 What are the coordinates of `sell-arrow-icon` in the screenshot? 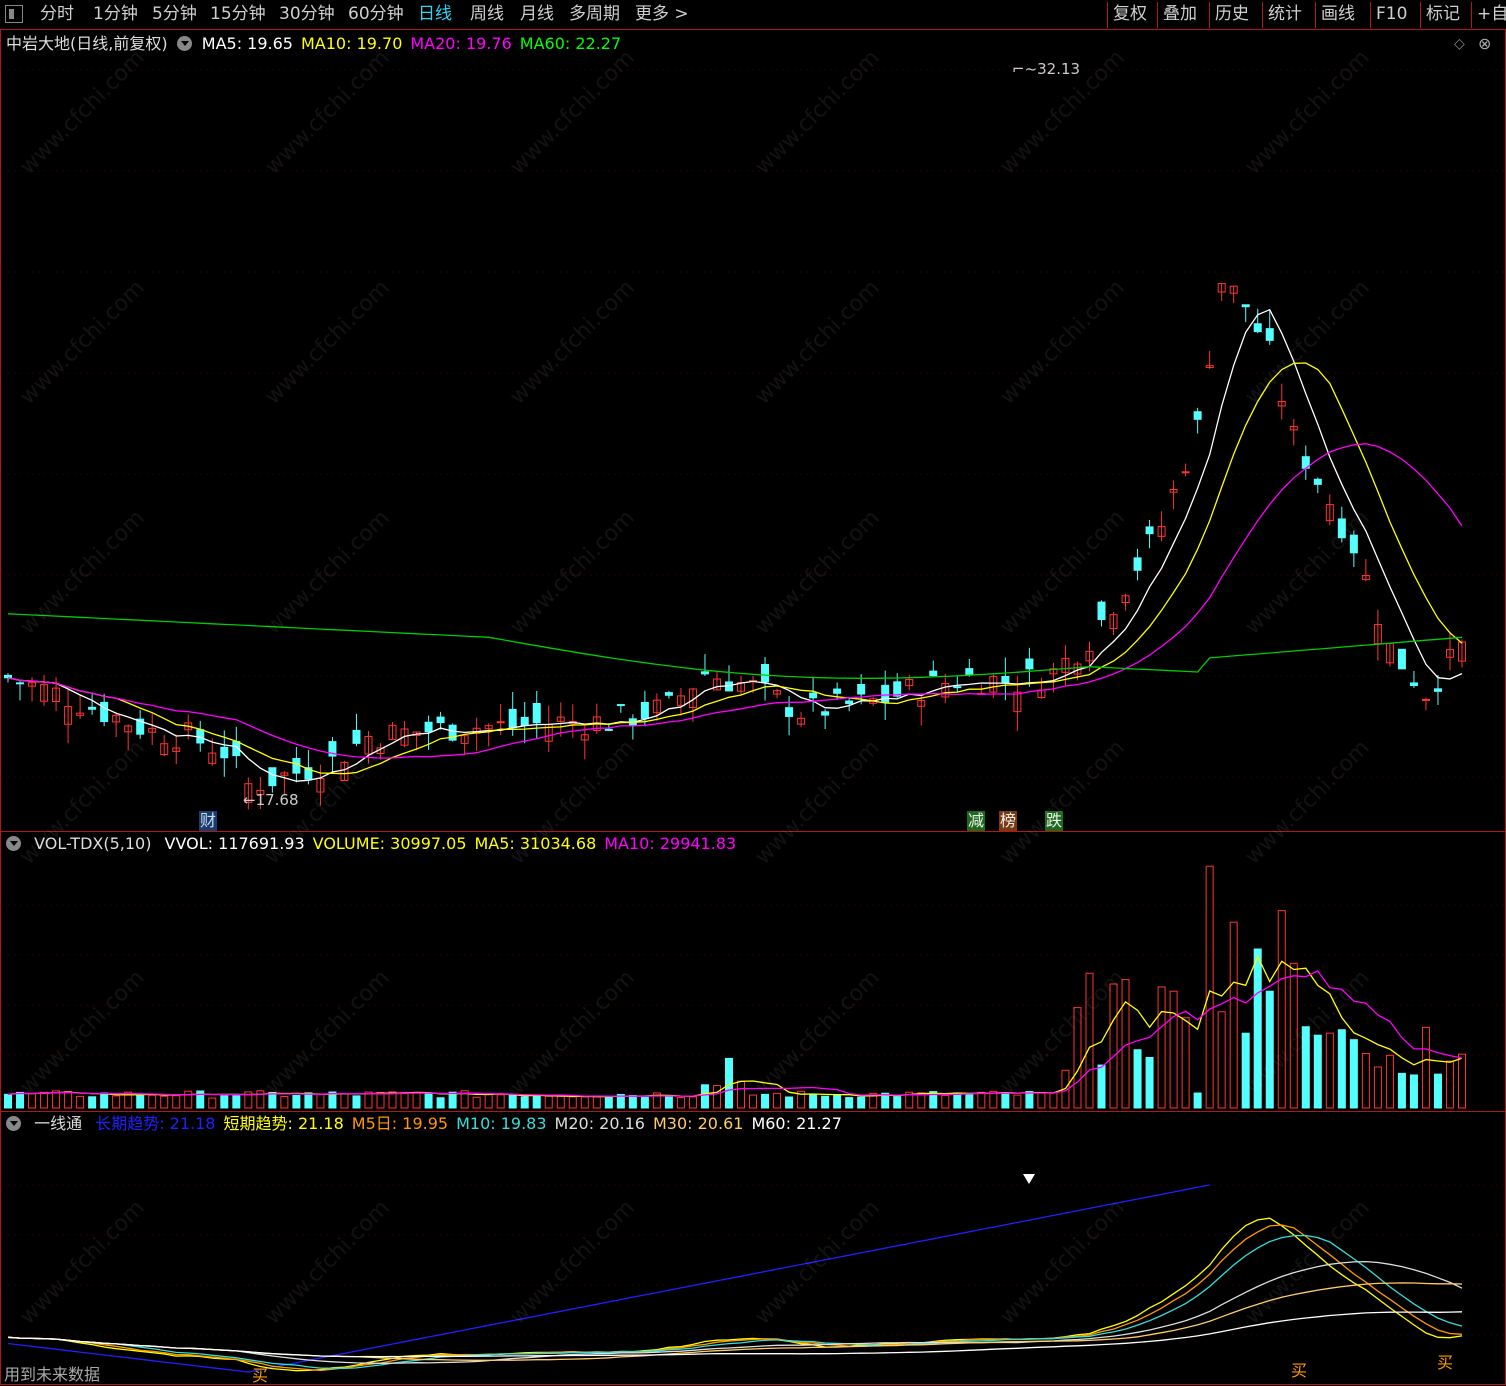 It's located at (1029, 1179).